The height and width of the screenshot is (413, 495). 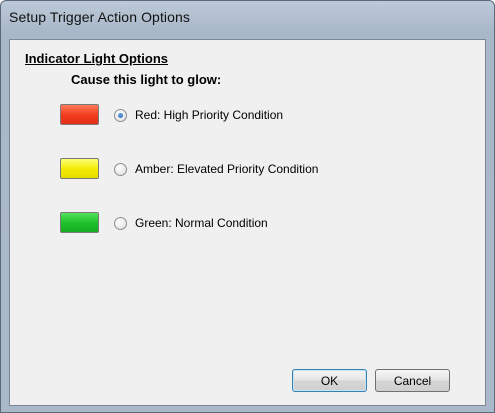 What do you see at coordinates (120, 169) in the screenshot?
I see `amber-option-radio` at bounding box center [120, 169].